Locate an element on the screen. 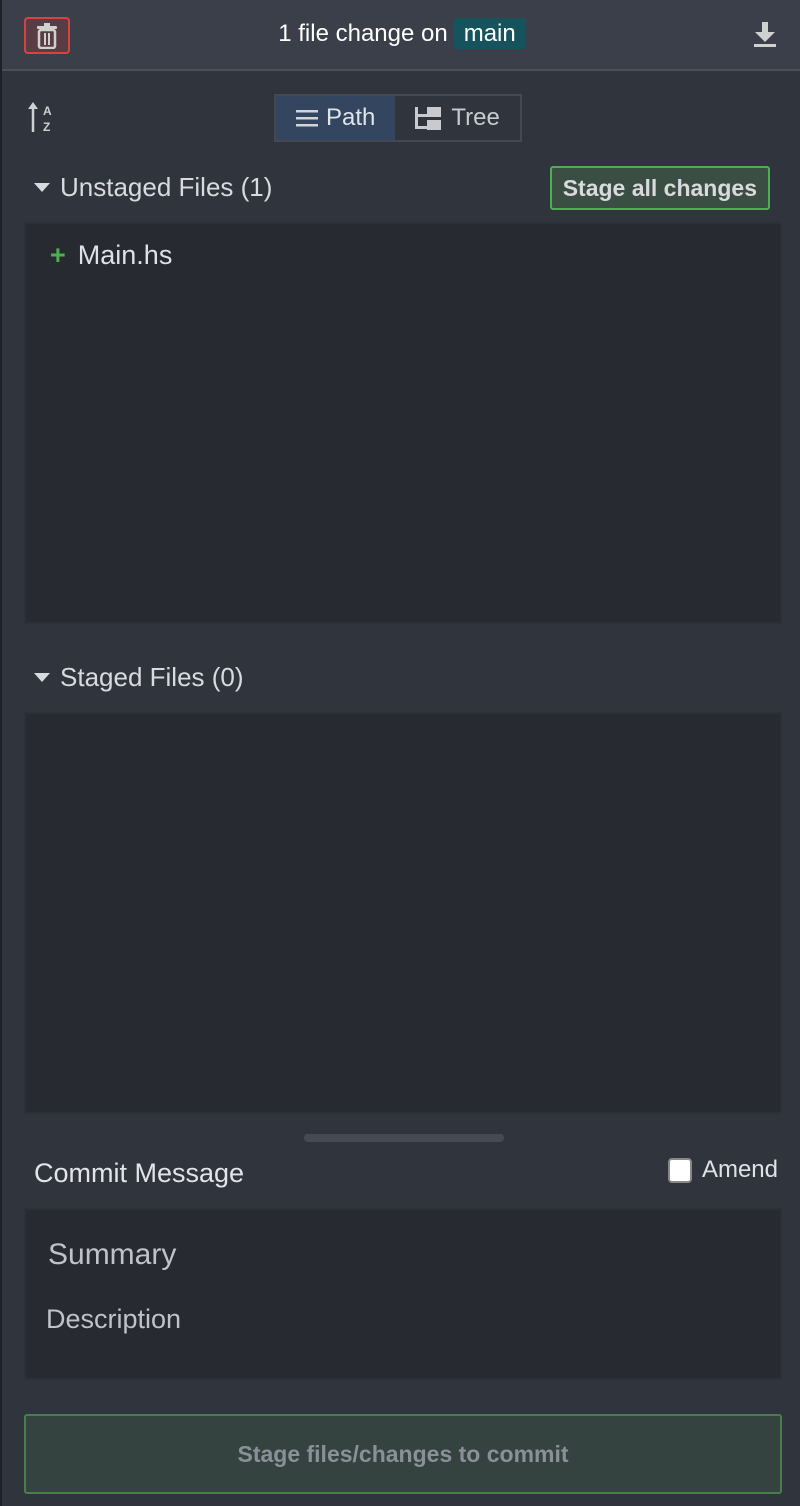 The width and height of the screenshot is (800, 1506). view-mode-toggle: Path Tree is located at coordinates (398, 118).